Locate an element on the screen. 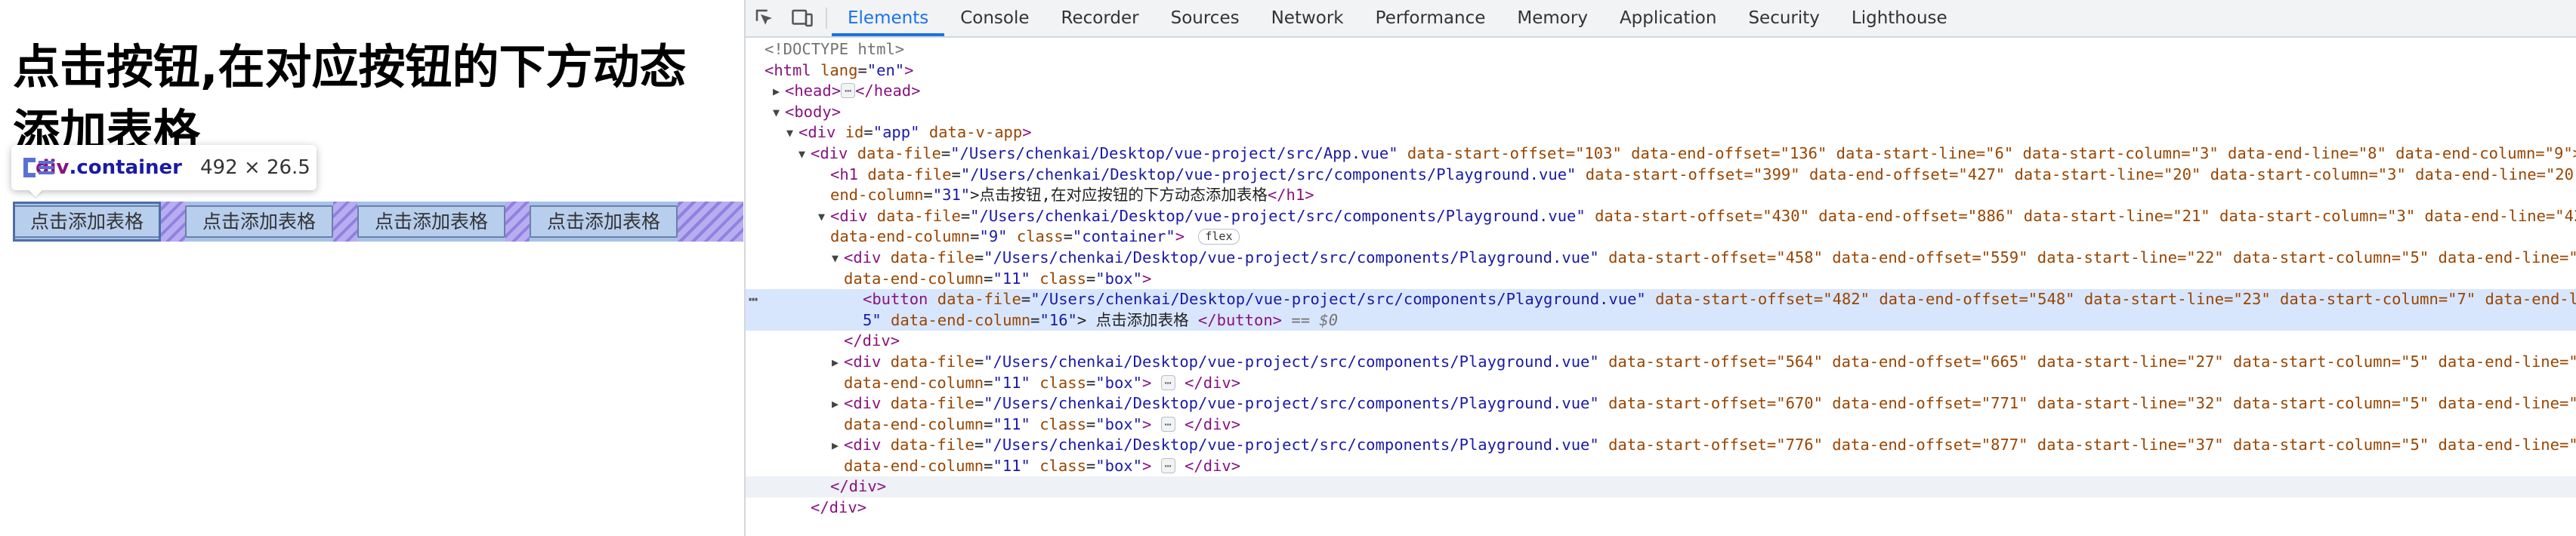 The height and width of the screenshot is (536, 2576). dom-line-box-1-cont: data-end-column="11" class="box"> is located at coordinates (1661, 279).